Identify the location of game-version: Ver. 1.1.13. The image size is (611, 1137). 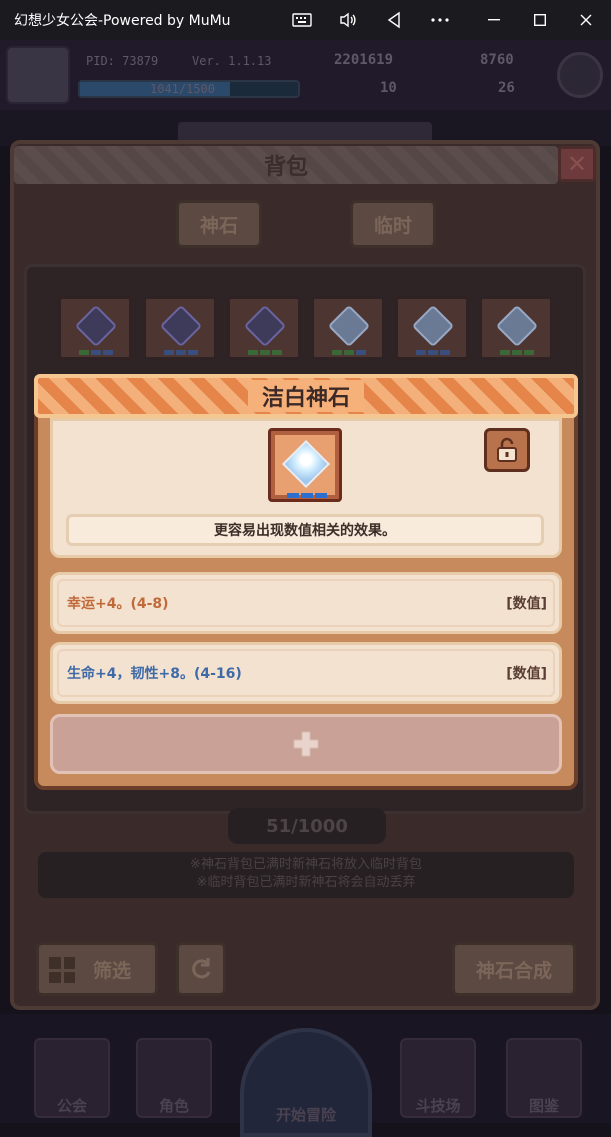
(232, 61).